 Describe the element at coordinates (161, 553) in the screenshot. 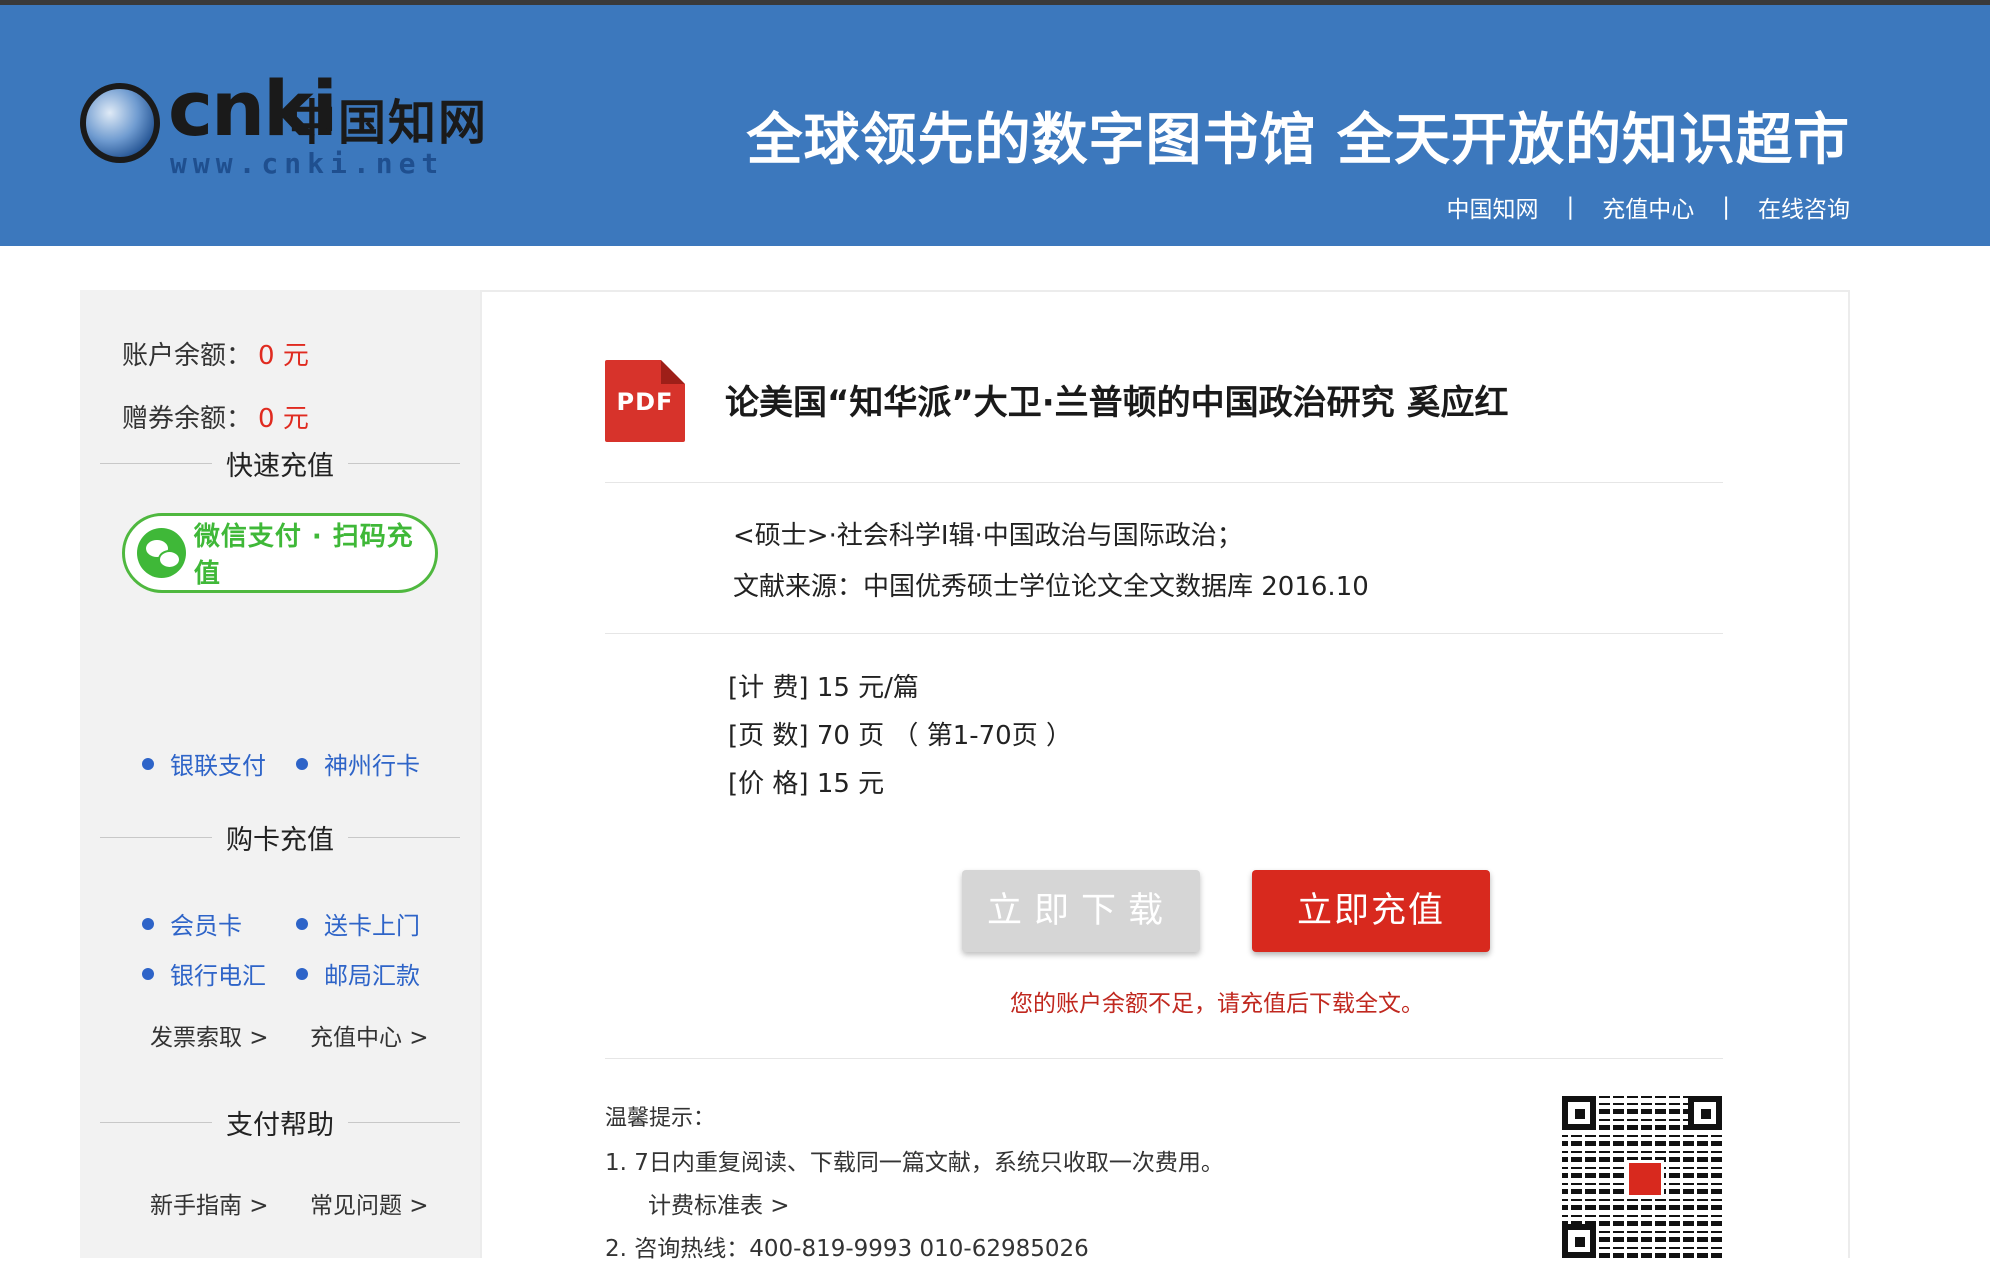

I see `wechat-icon` at that location.